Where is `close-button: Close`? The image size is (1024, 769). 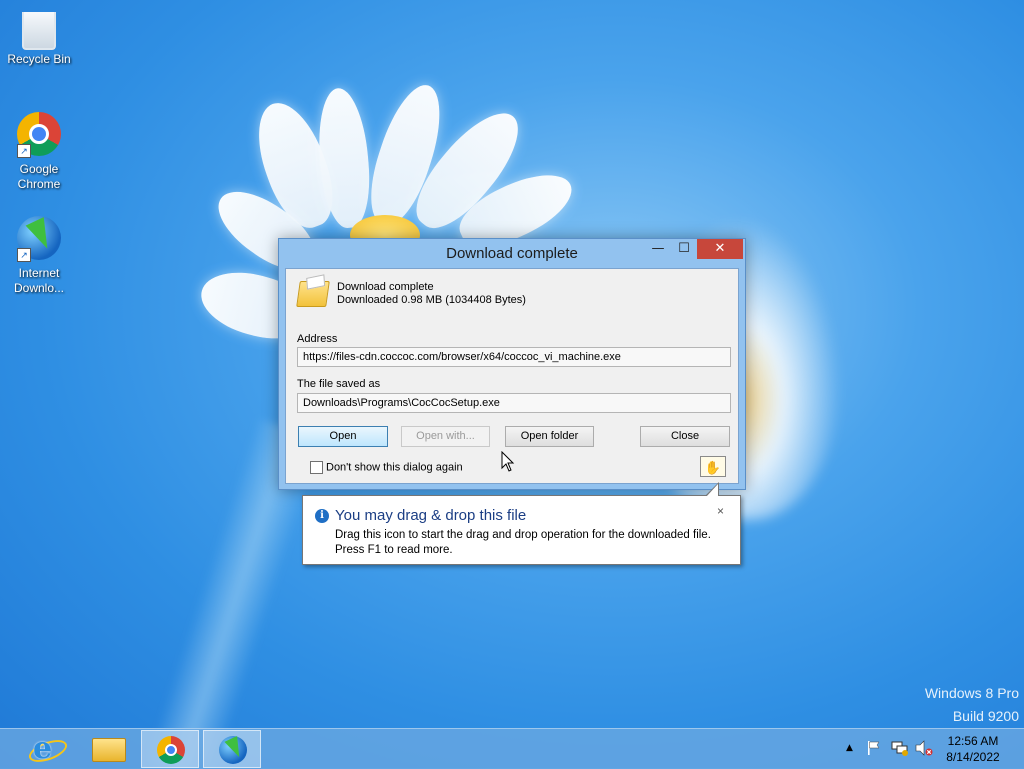 close-button: Close is located at coordinates (685, 436).